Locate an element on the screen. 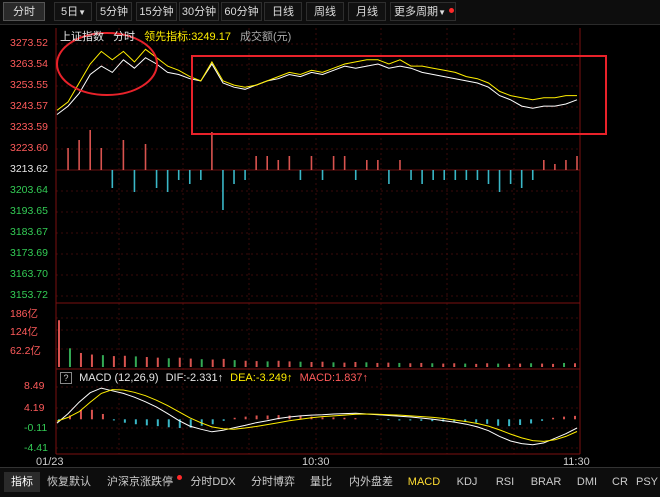  macd-axis-label: 4.19 is located at coordinates (34, 408).